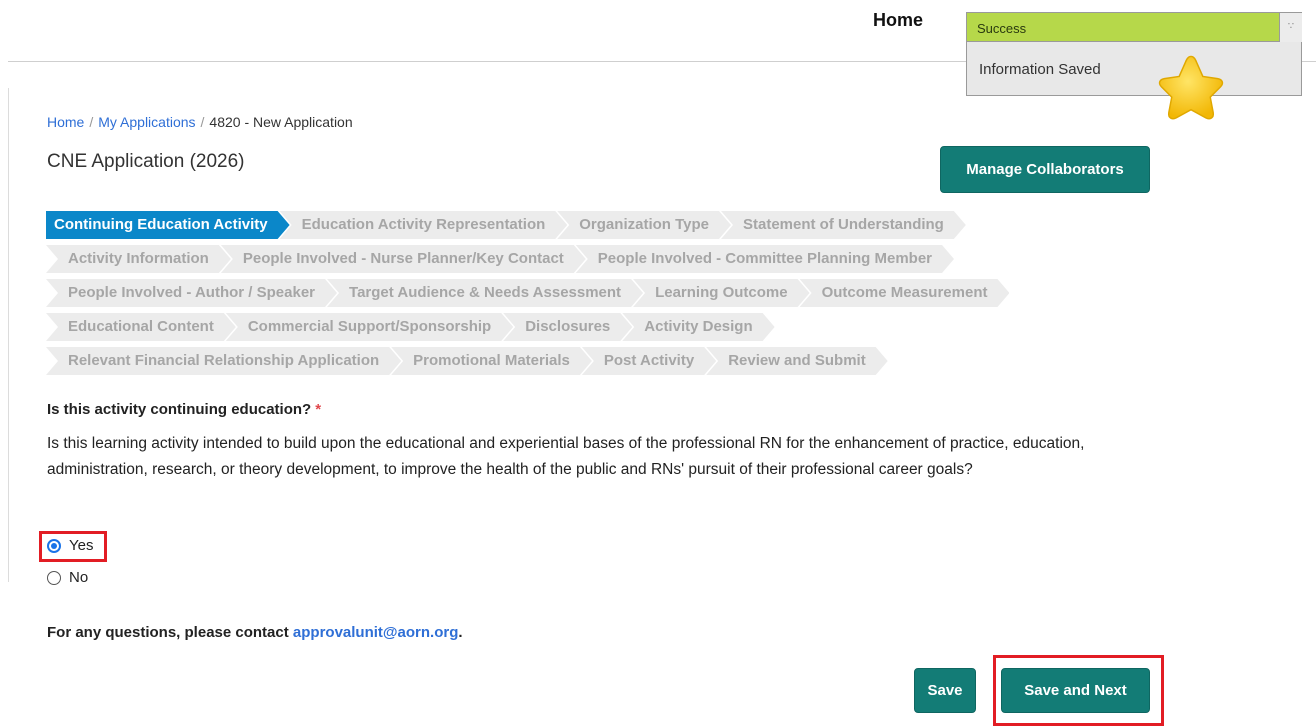 This screenshot has width=1316, height=726. Describe the element at coordinates (1040, 69) in the screenshot. I see `toast-message: Information Saved` at that location.